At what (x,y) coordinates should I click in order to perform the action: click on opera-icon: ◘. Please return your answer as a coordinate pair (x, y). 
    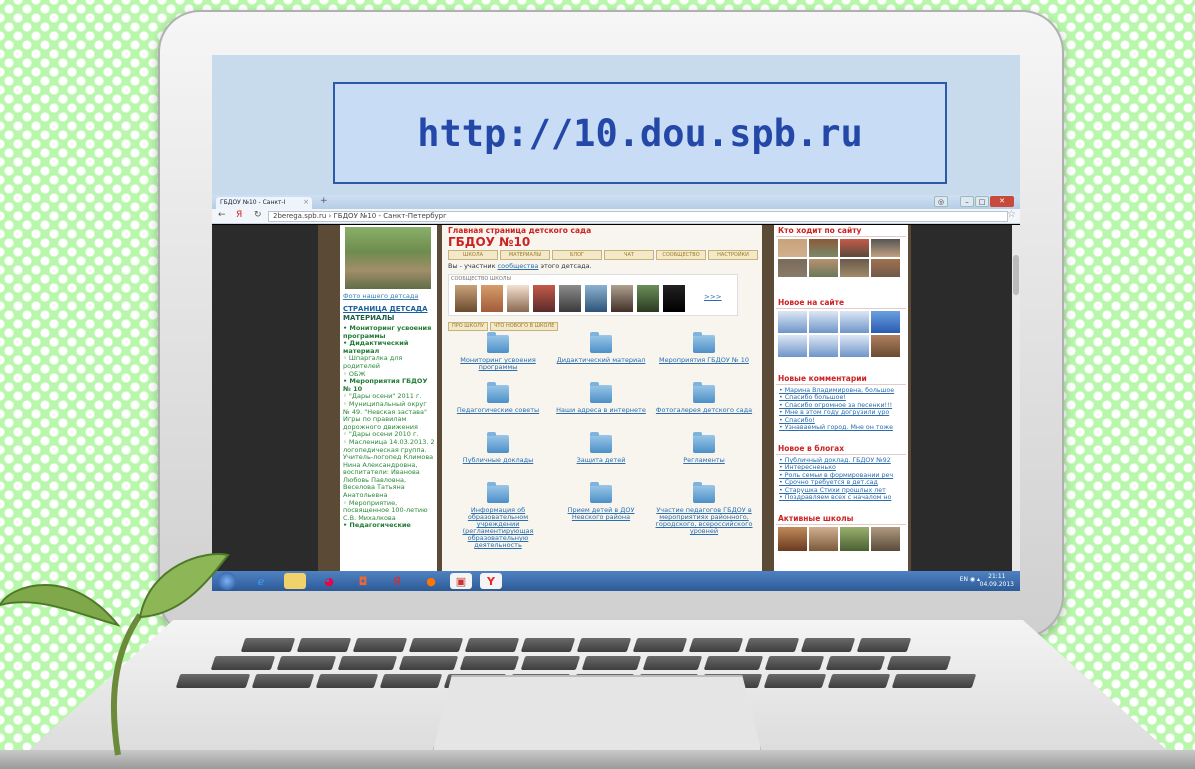
    Looking at the image, I should click on (363, 581).